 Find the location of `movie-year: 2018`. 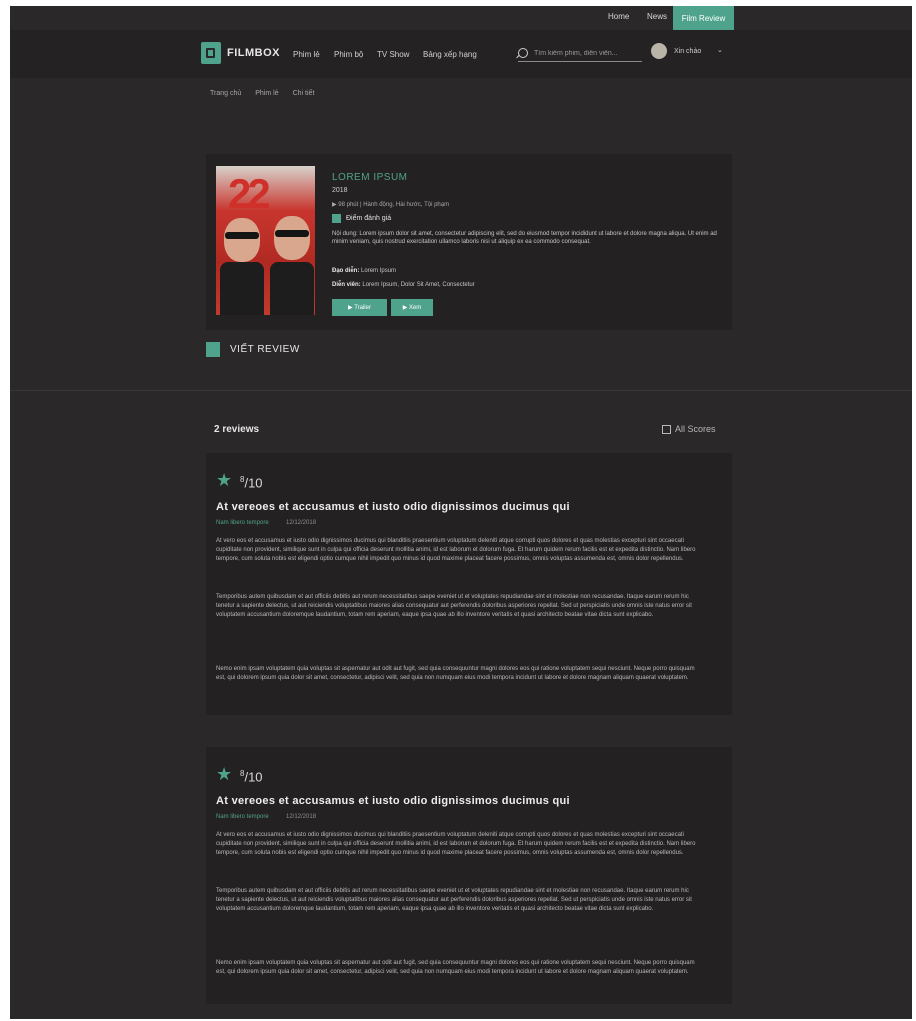

movie-year: 2018 is located at coordinates (340, 190).